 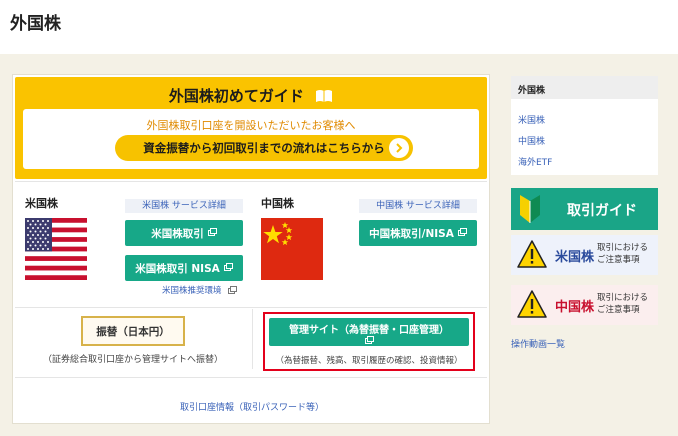 I want to click on book-icon, so click(x=324, y=98).